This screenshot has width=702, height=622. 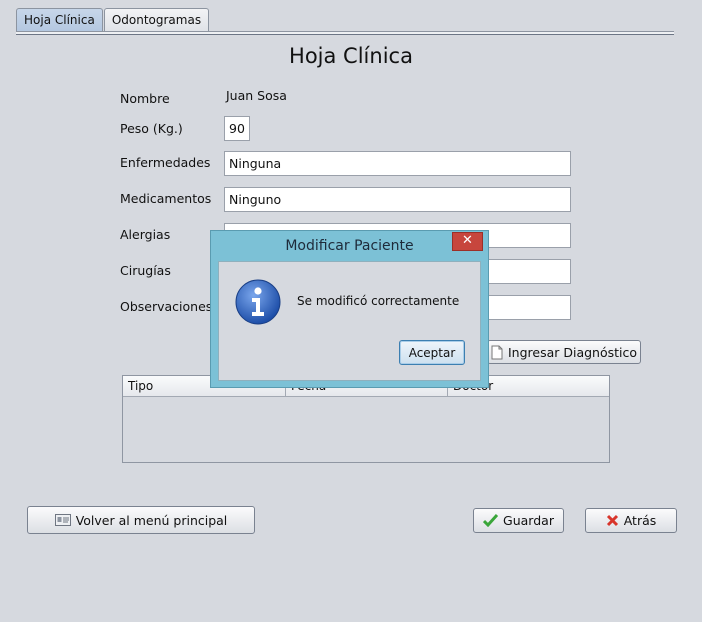 What do you see at coordinates (366, 419) in the screenshot?
I see `diagnosticos-table: Tipo Fecha Doctor` at bounding box center [366, 419].